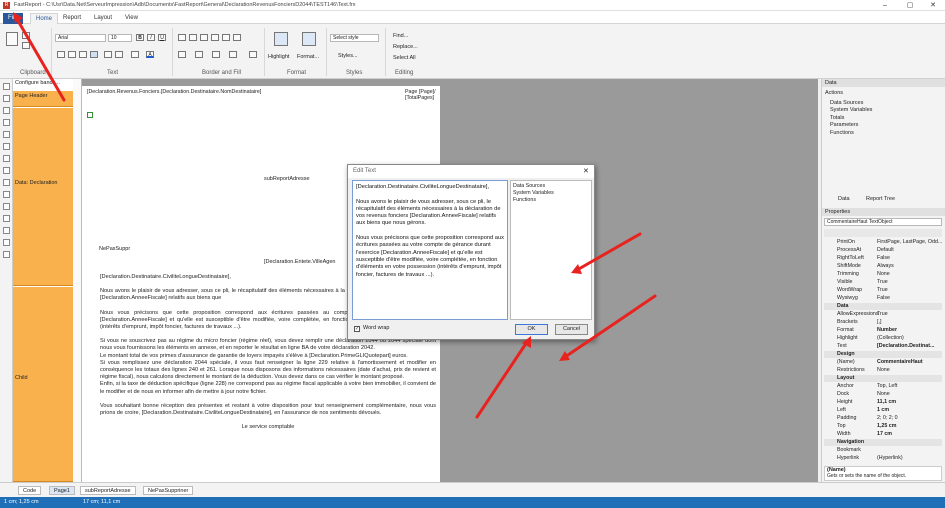 This screenshot has height=508, width=945. What do you see at coordinates (502, 379) in the screenshot?
I see `arrow-to-ok-button` at bounding box center [502, 379].